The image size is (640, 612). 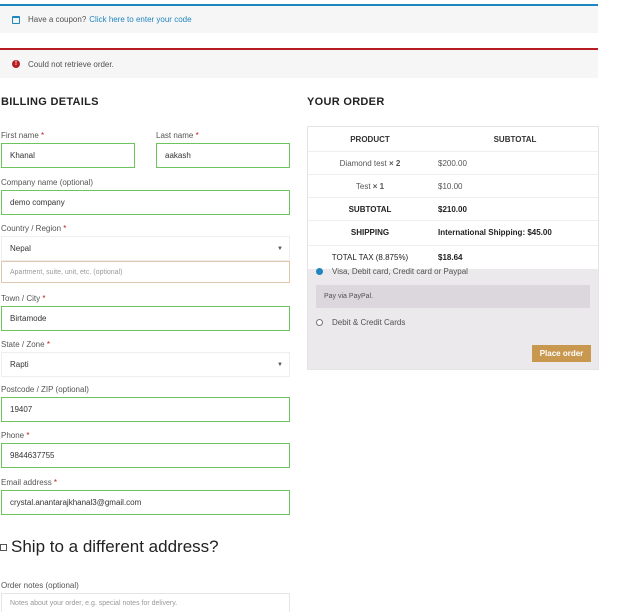 What do you see at coordinates (223, 155) in the screenshot?
I see `last-name-input: aakash` at bounding box center [223, 155].